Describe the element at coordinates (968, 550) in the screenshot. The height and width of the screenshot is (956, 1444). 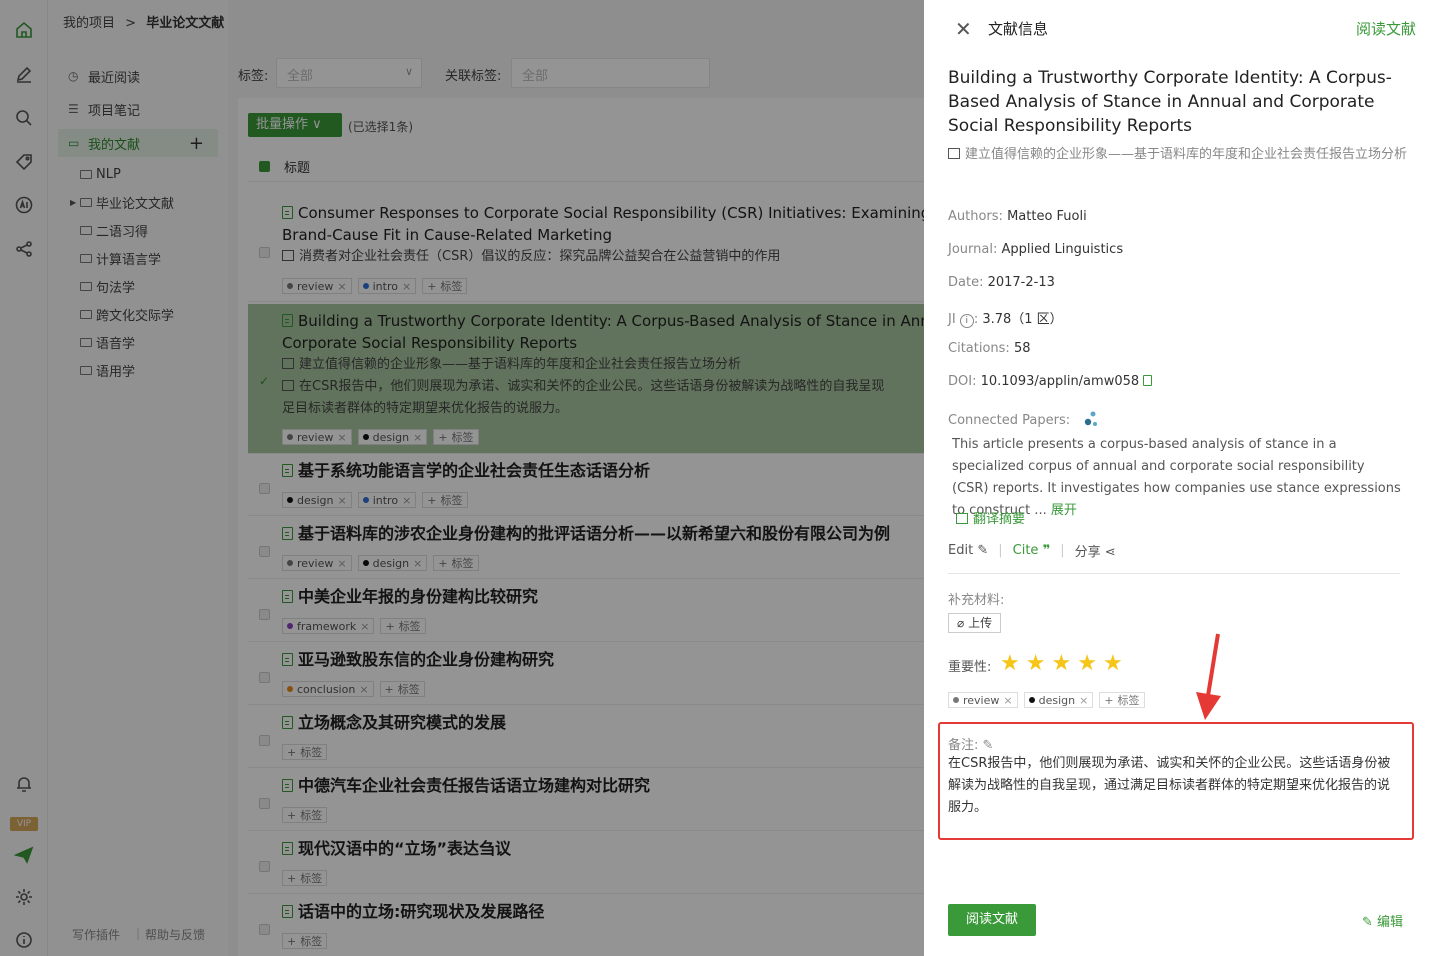
I see `edit-button: Edit ✎` at that location.